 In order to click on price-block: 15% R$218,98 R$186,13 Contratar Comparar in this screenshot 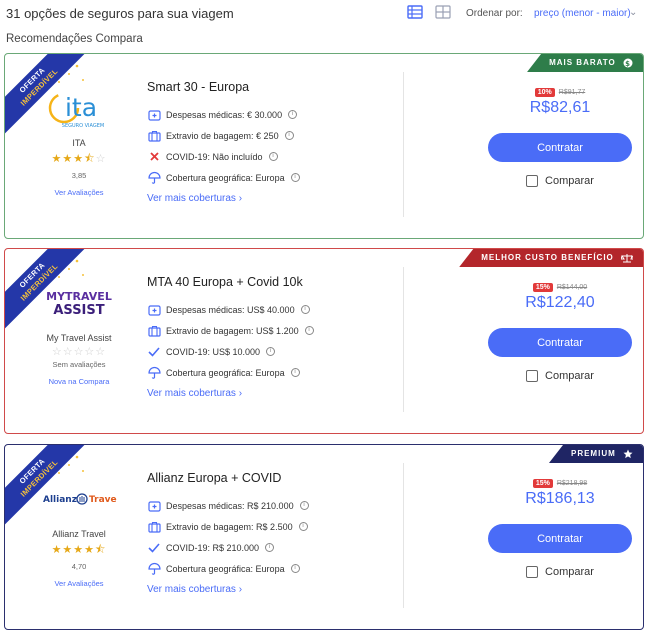, I will do `click(560, 528)`.